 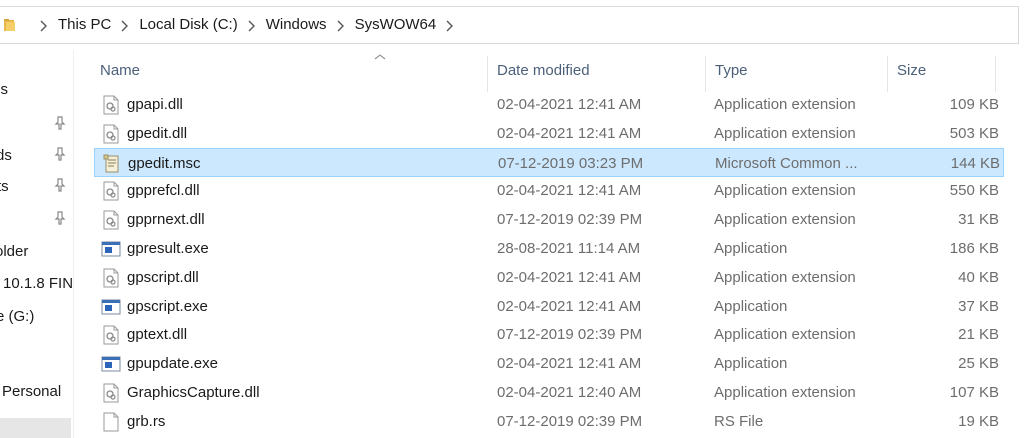 I want to click on breadcrumb-item: SysWOW64, so click(x=396, y=25).